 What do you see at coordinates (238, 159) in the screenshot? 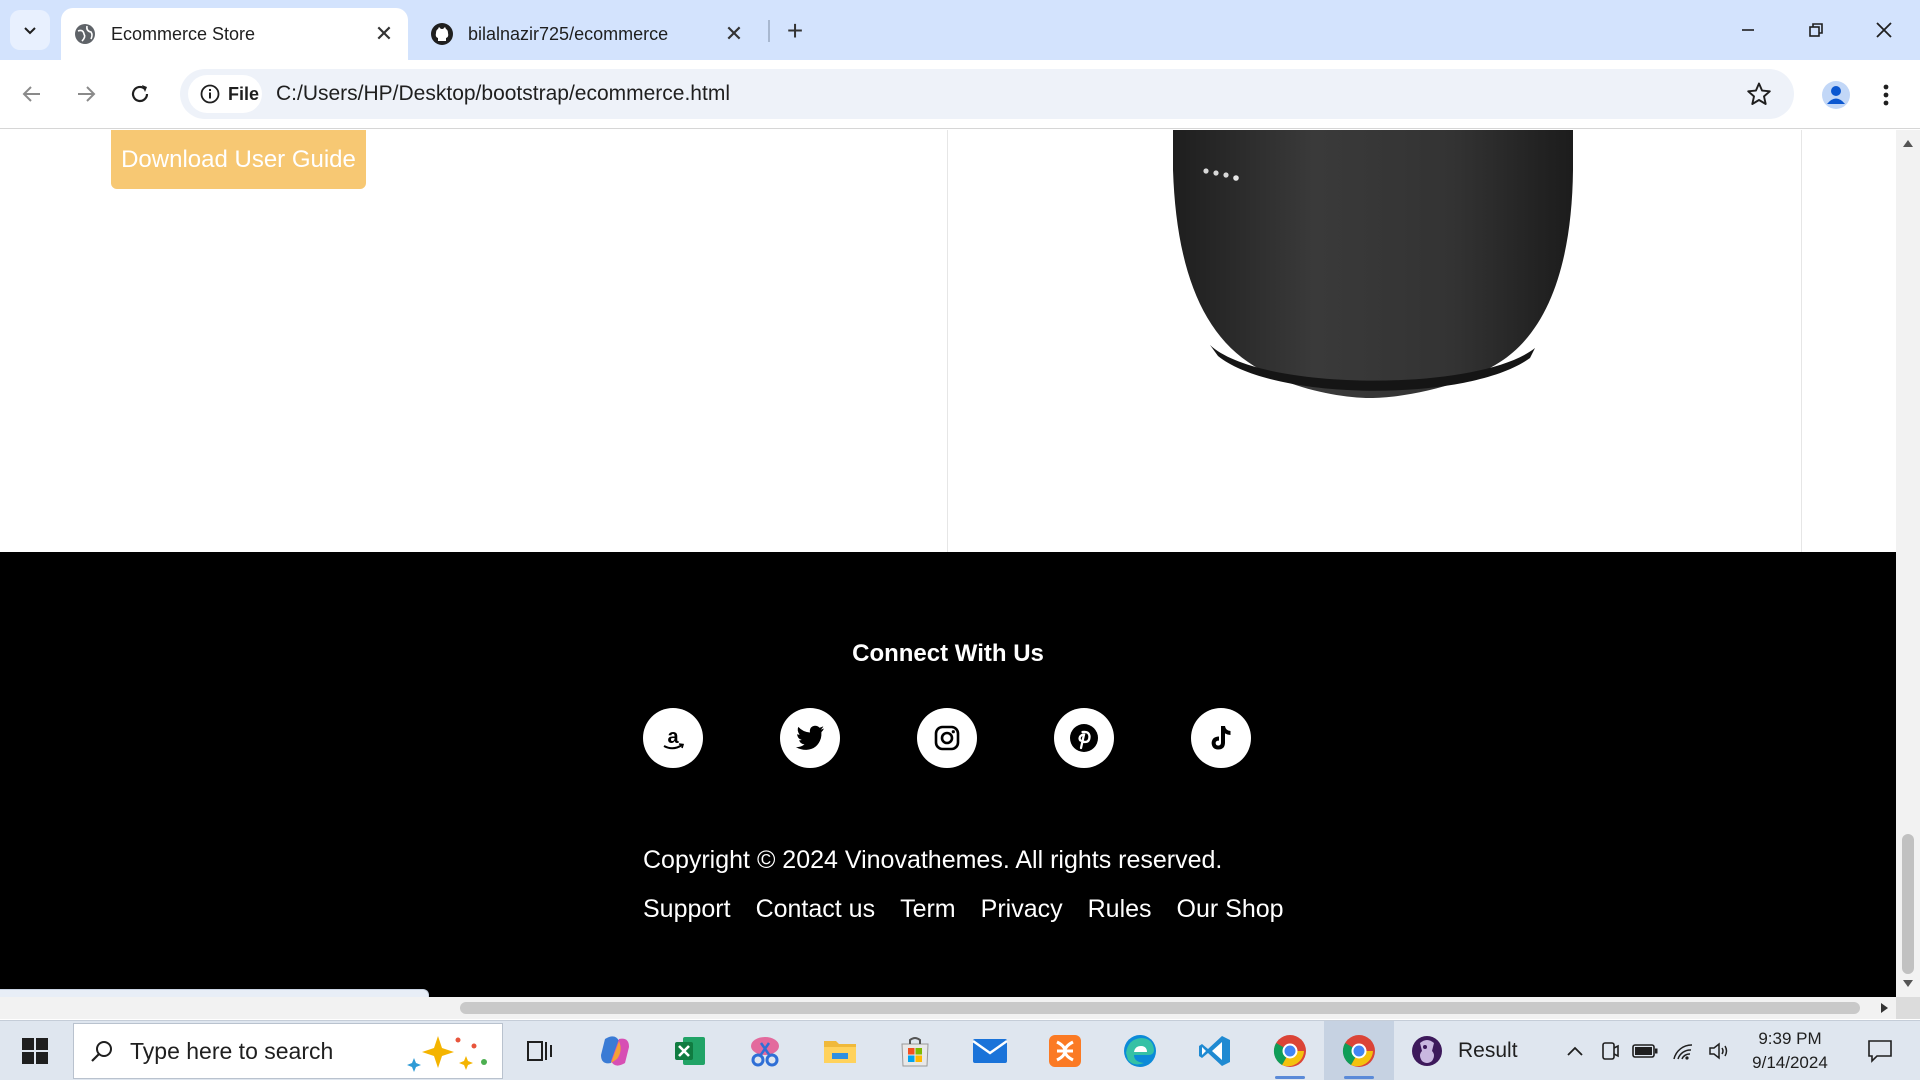
I see `download-user-guide-button: Download User Guide` at bounding box center [238, 159].